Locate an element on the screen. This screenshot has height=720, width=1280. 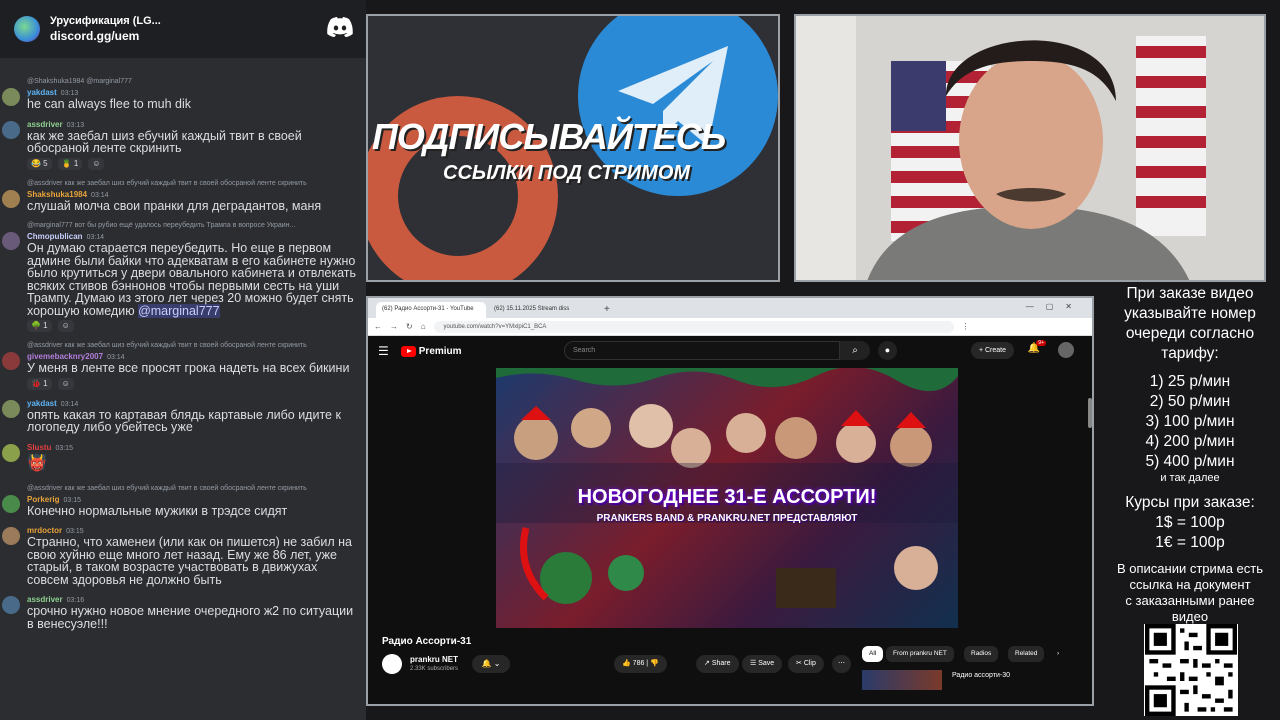
qr-code-image is located at coordinates (1191, 670).